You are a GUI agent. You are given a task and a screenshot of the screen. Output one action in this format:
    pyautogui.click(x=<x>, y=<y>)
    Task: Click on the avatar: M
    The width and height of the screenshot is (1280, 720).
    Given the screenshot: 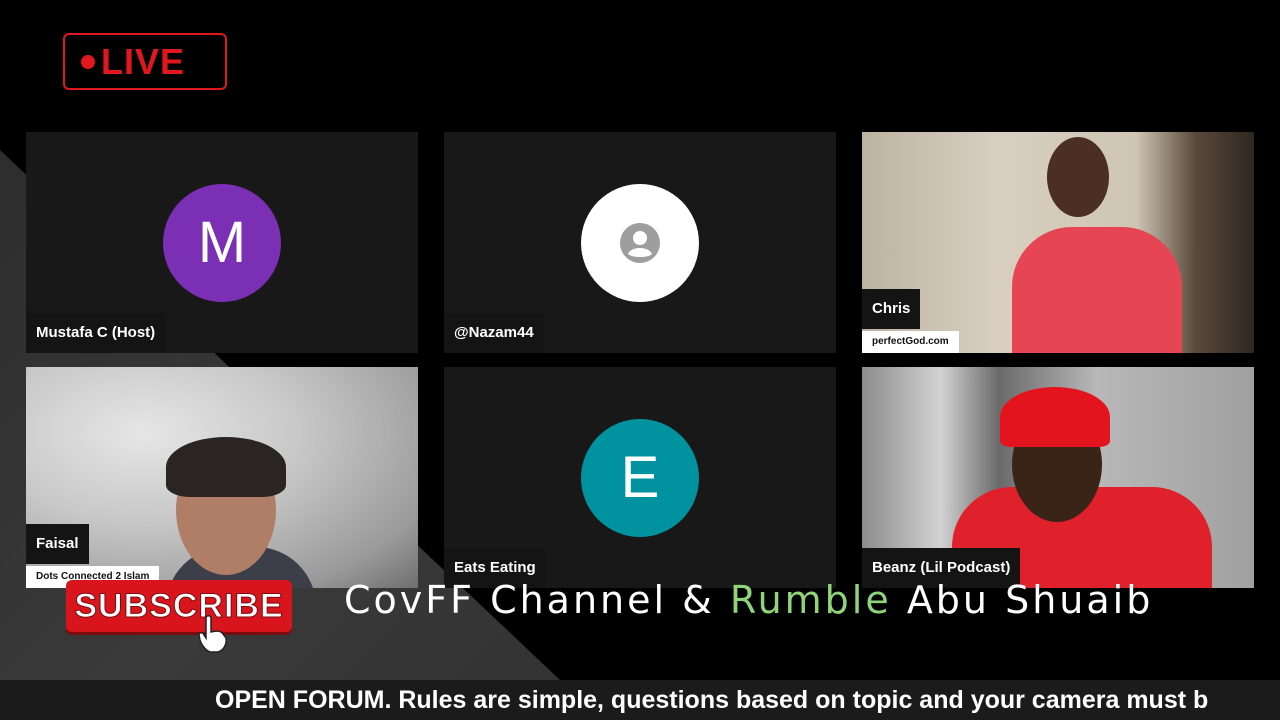 What is the action you would take?
    pyautogui.click(x=222, y=242)
    